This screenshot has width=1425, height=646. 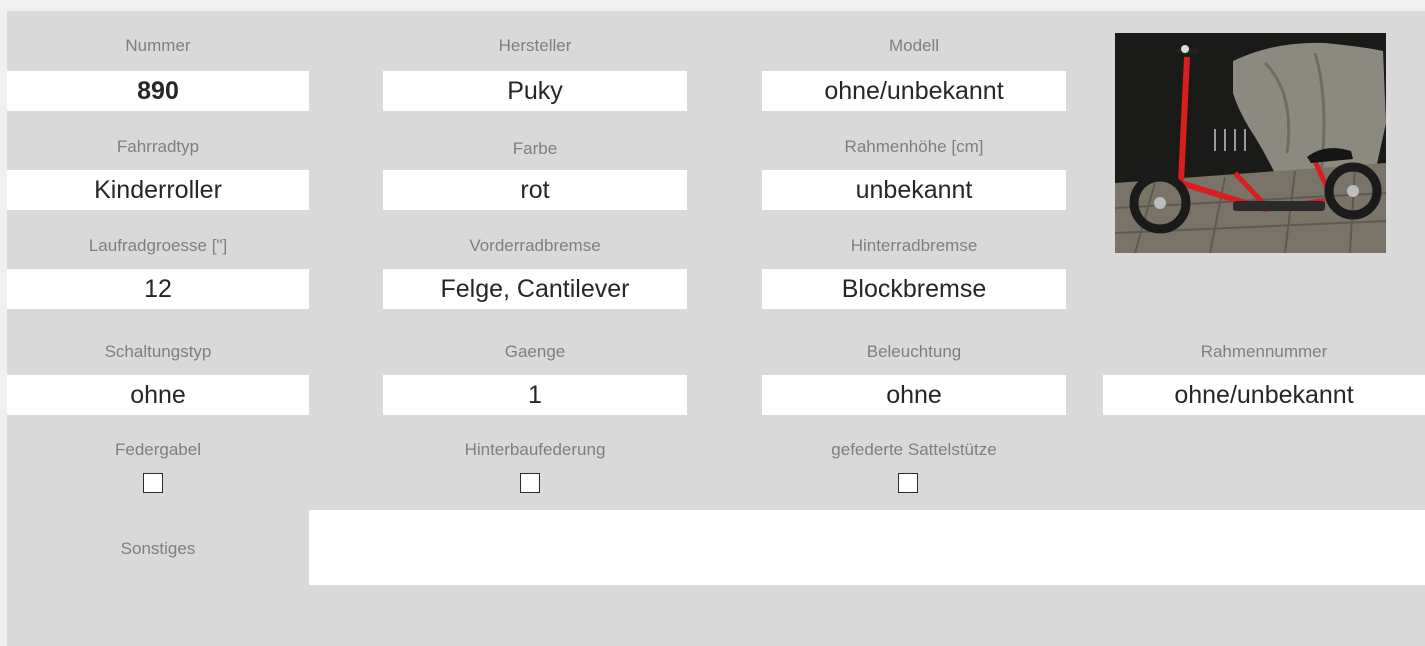 I want to click on hinterbaufederung-label: Hinterbaufederung, so click(x=535, y=449).